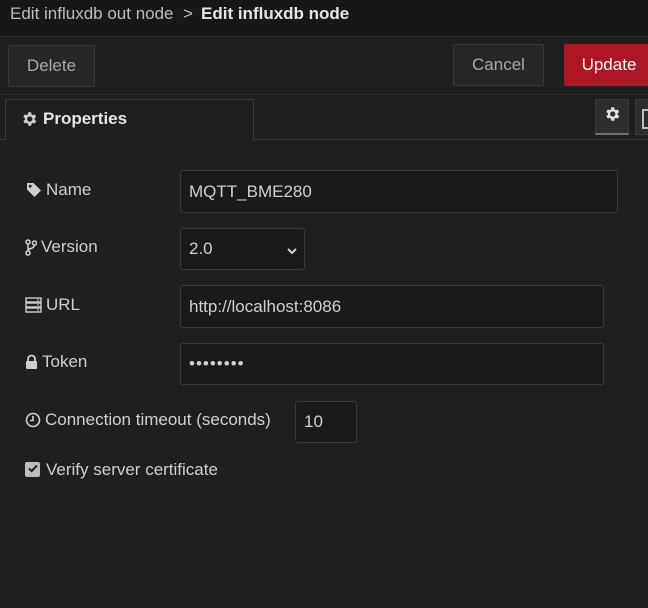 The image size is (648, 608). Describe the element at coordinates (498, 65) in the screenshot. I see `cancel-button: Cancel` at that location.